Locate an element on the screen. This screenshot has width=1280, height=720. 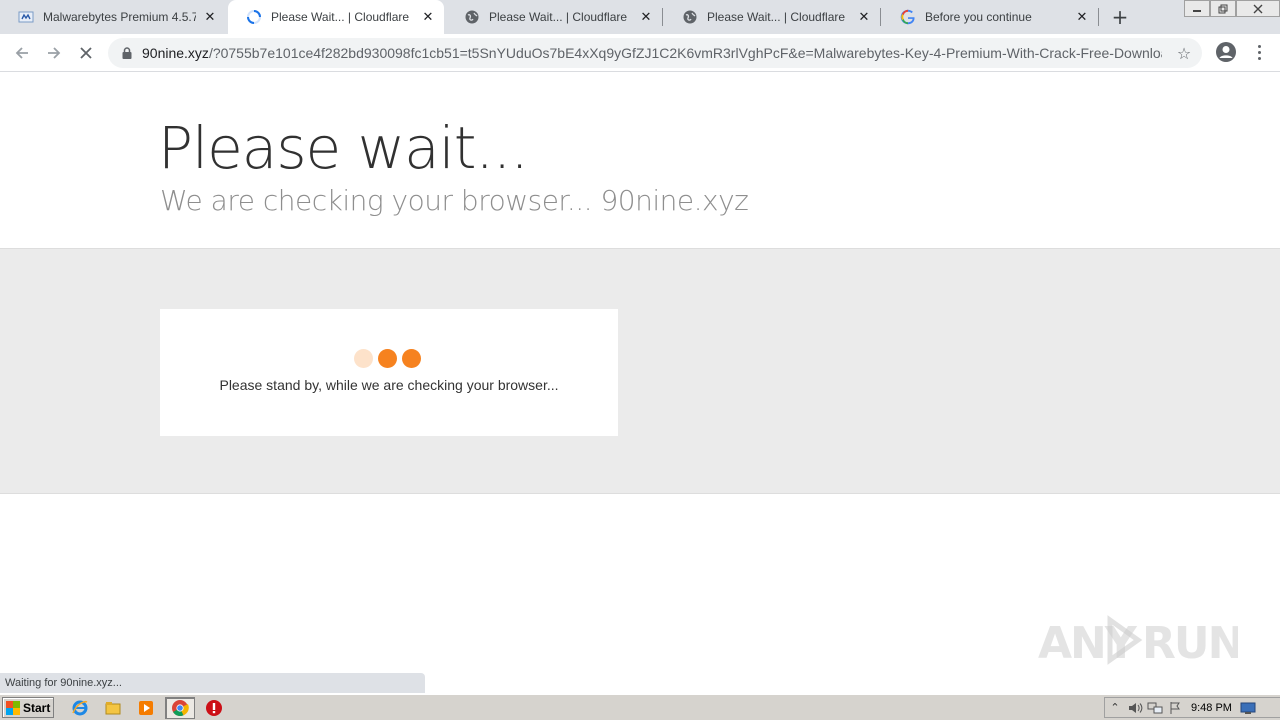
lock-icon is located at coordinates (127, 53).